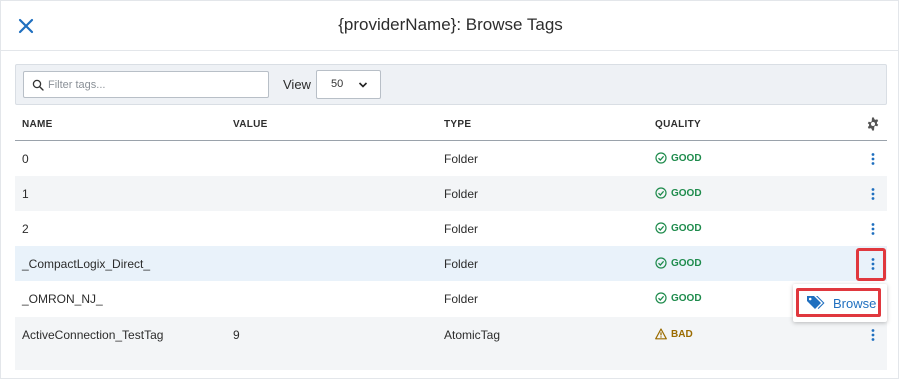  Describe the element at coordinates (457, 124) in the screenshot. I see `column-header-type: TYPE` at that location.